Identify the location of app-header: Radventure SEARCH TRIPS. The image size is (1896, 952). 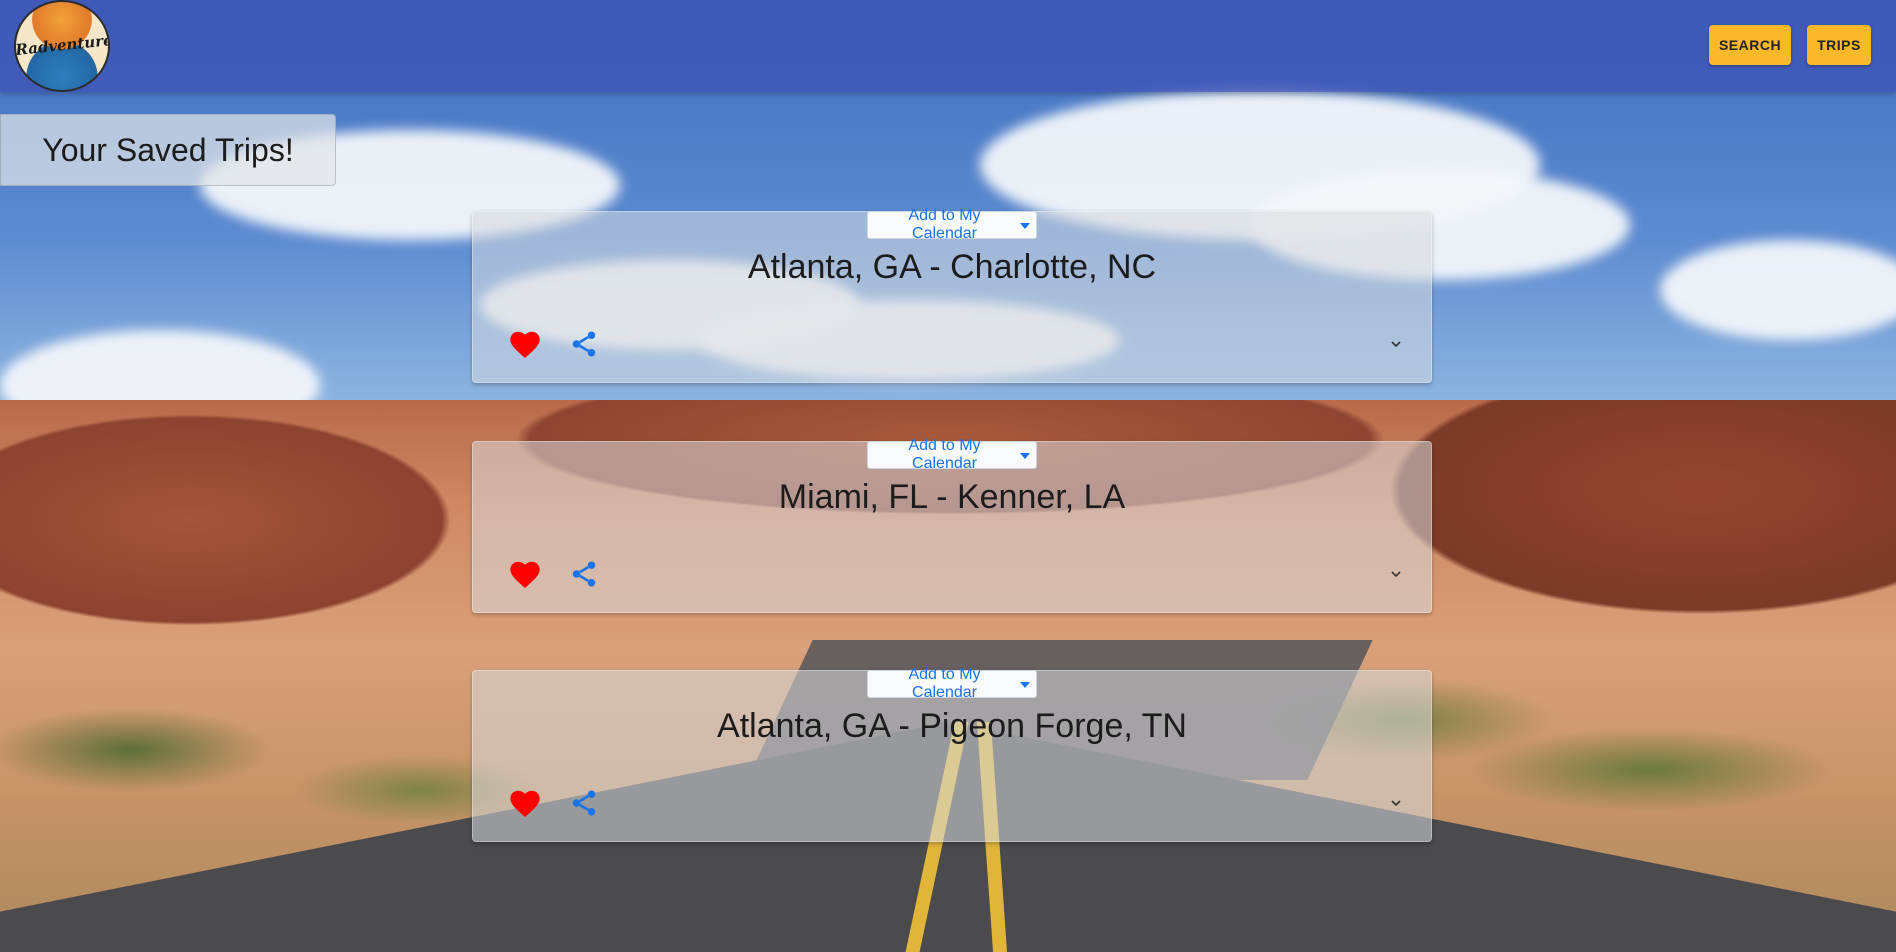
(948, 46).